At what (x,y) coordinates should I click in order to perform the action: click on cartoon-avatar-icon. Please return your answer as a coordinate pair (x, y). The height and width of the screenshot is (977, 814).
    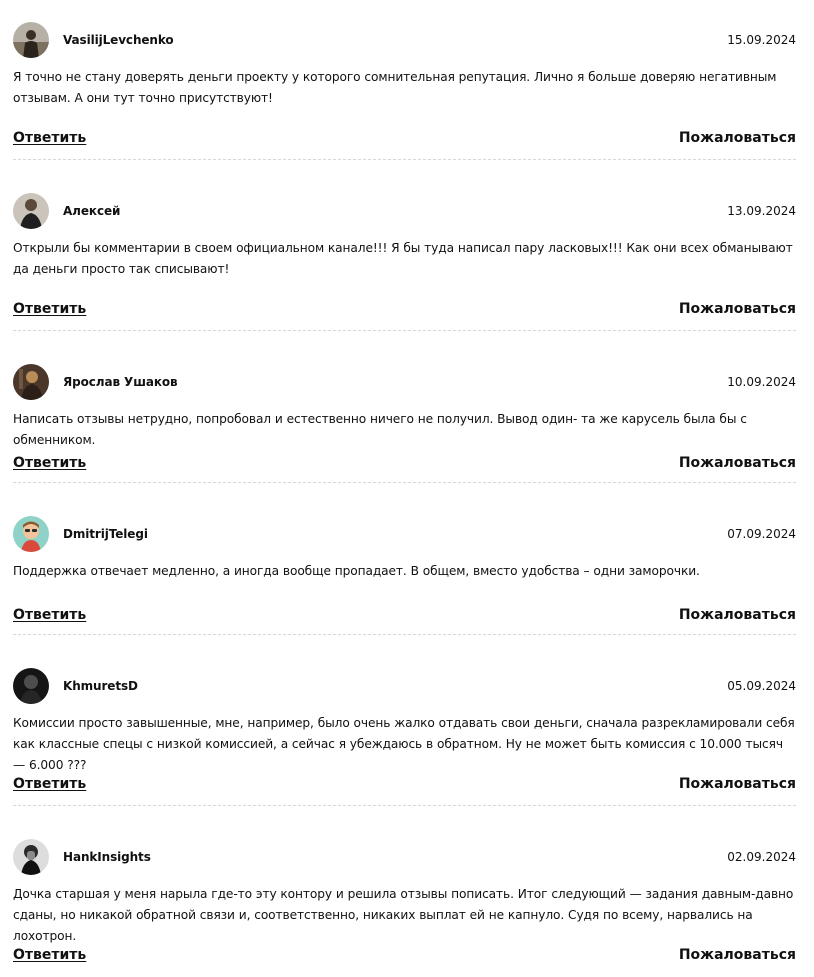
    Looking at the image, I should click on (31, 533).